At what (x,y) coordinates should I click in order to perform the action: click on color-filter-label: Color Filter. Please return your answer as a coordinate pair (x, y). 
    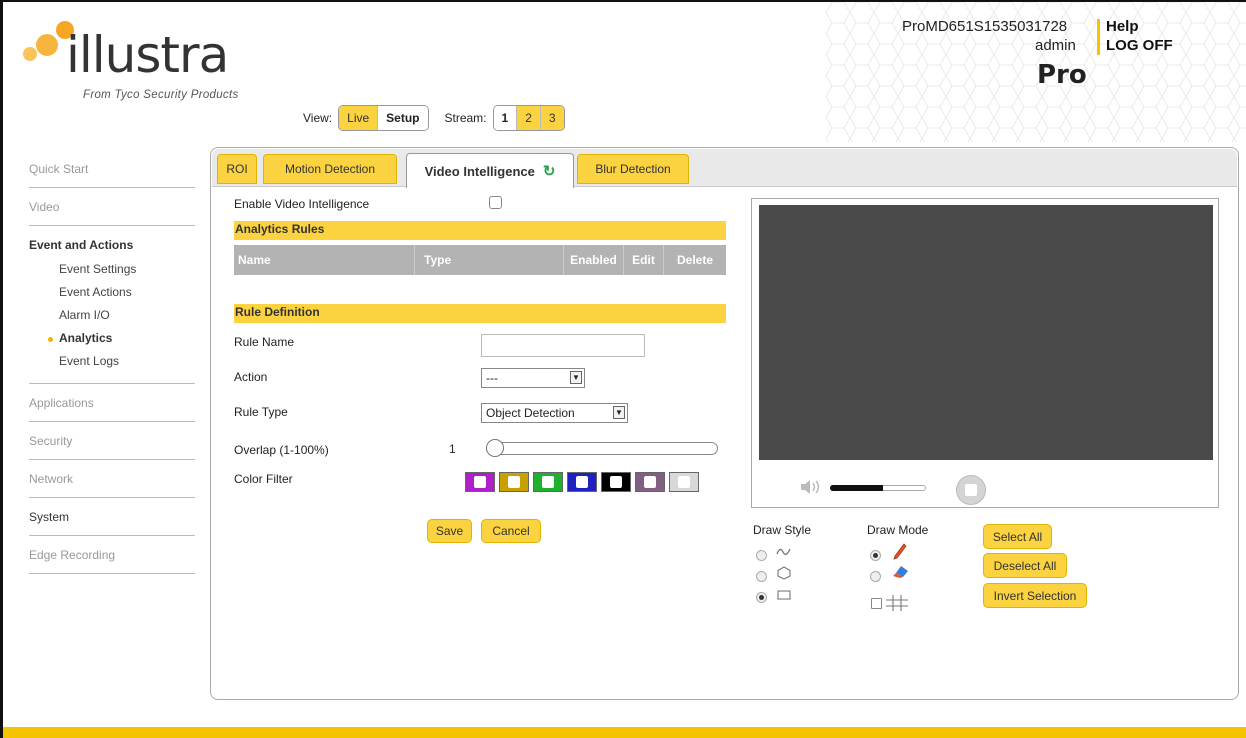
    Looking at the image, I should click on (263, 479).